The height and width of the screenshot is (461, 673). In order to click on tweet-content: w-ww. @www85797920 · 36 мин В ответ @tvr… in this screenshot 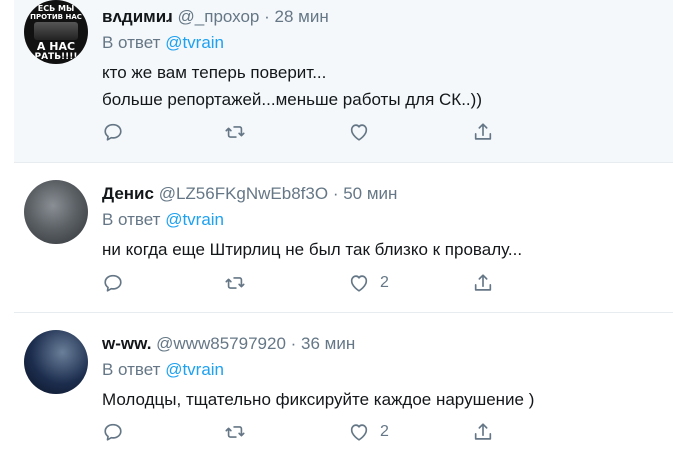, I will do `click(382, 373)`.